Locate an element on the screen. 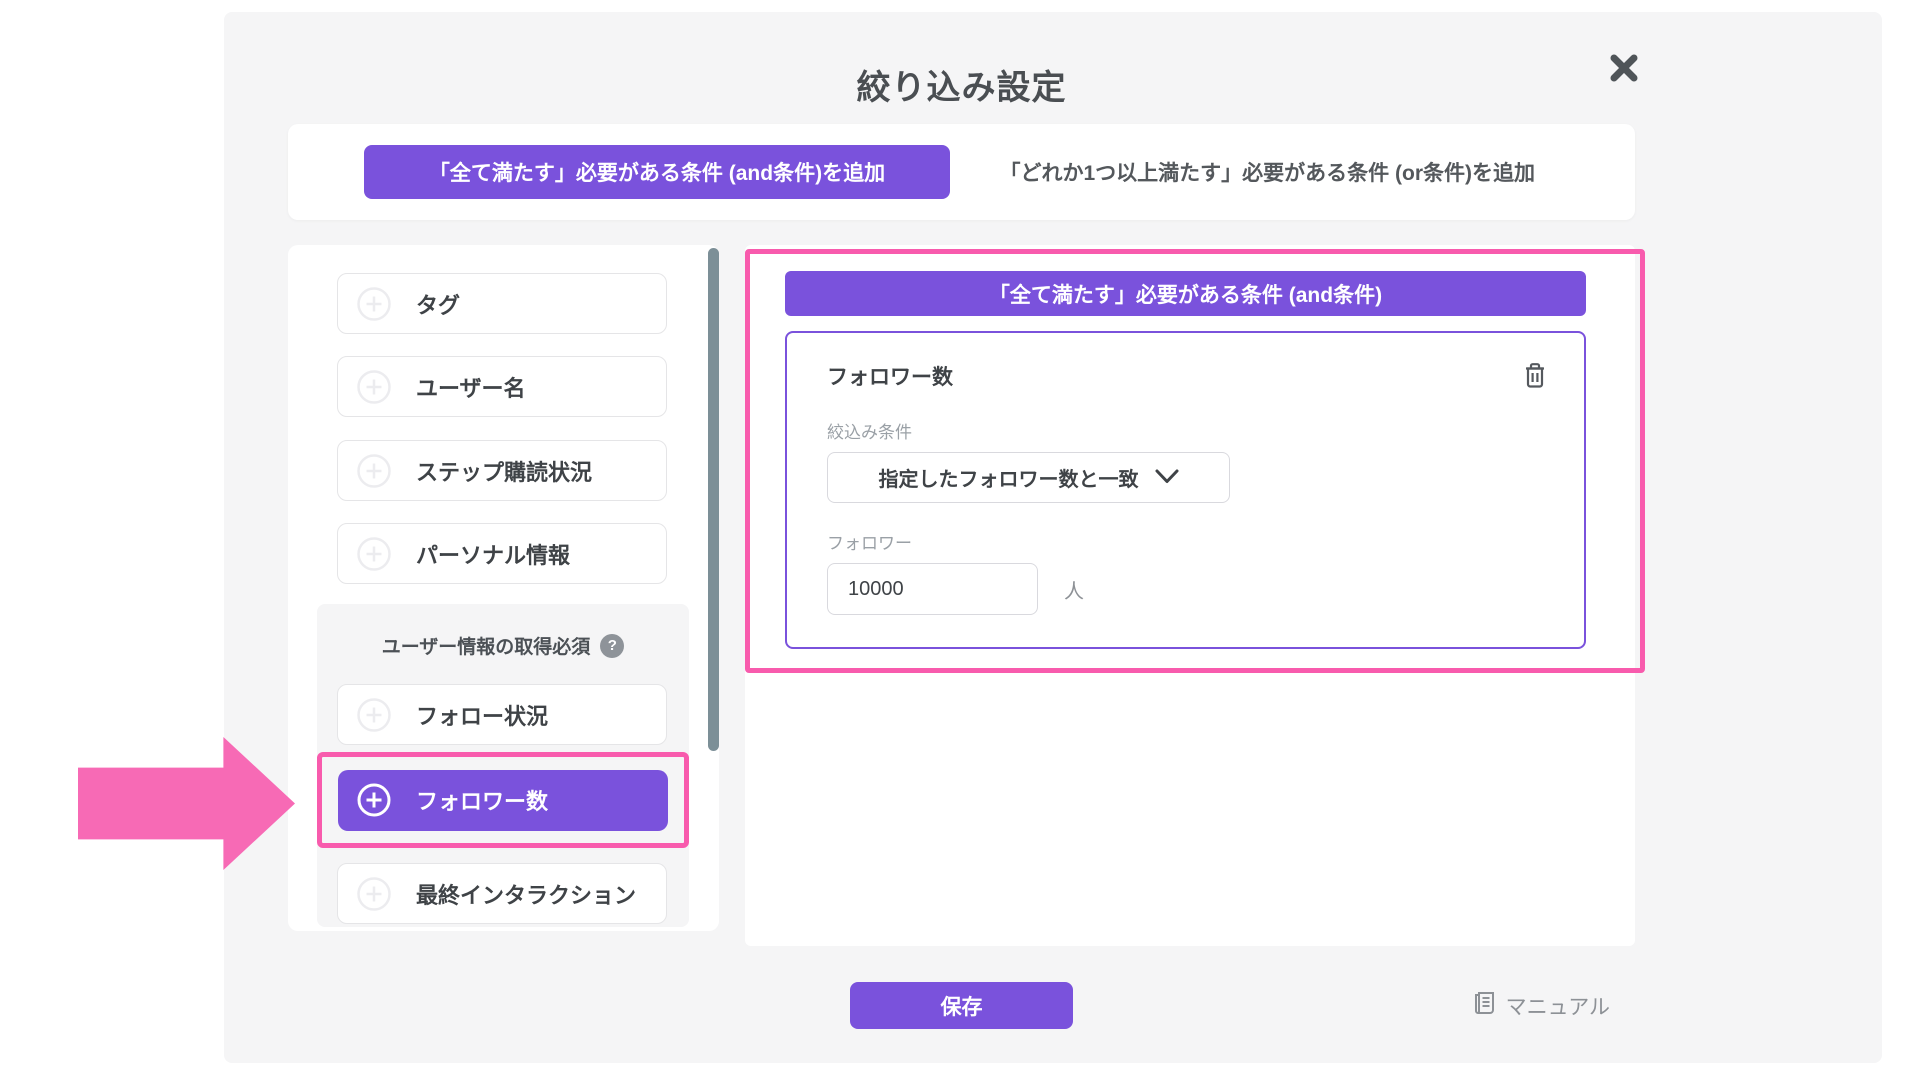 This screenshot has height=1080, width=1920. section-header-label: ユーザー情報の取得必須 is located at coordinates (486, 647).